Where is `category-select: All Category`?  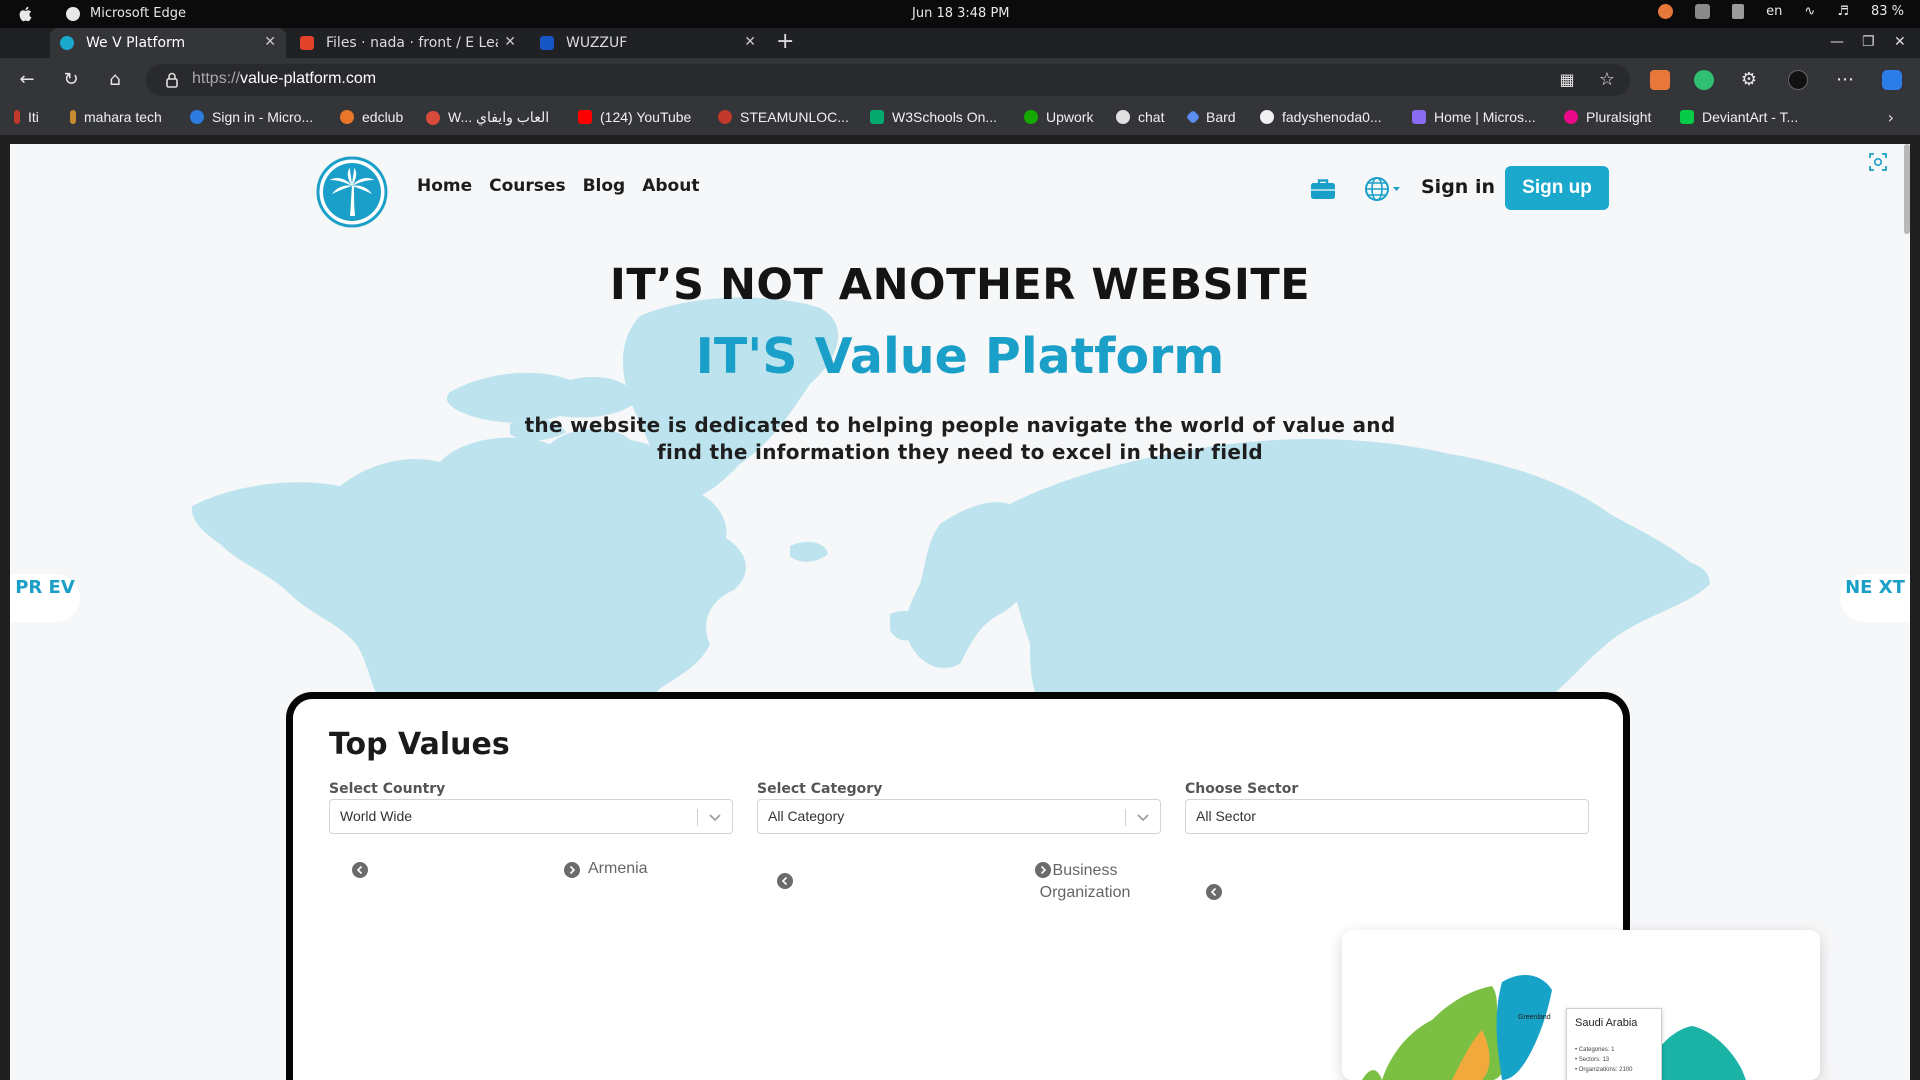 category-select: All Category is located at coordinates (959, 816).